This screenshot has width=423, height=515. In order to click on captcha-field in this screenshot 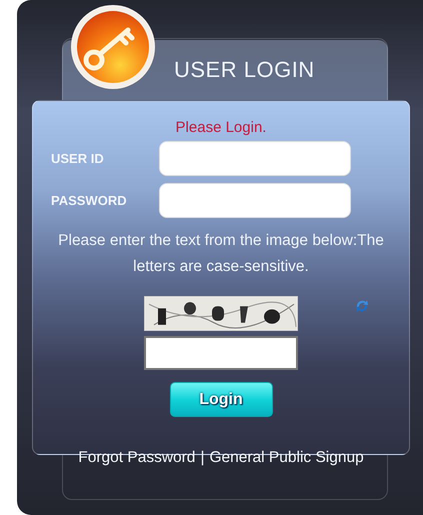, I will do `click(221, 353)`.